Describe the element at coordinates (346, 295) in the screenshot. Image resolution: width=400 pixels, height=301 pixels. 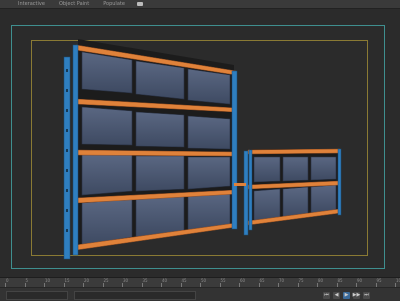
I see `play-button: ▶` at that location.